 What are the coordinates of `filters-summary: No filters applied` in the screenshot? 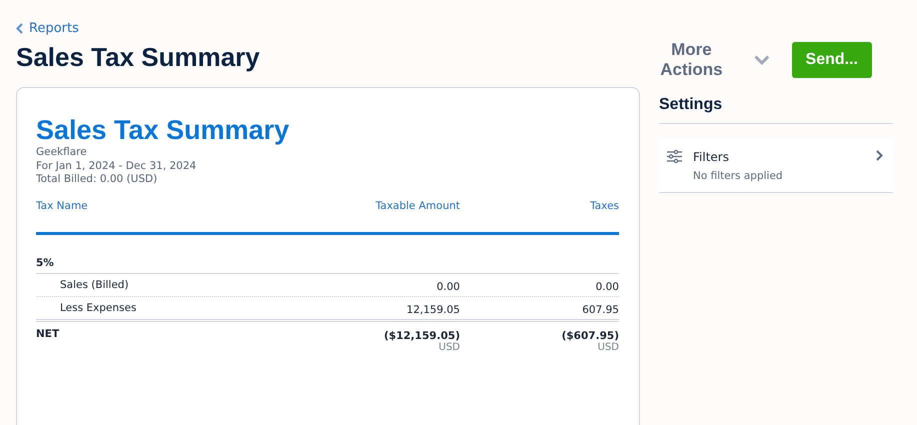 It's located at (738, 176).